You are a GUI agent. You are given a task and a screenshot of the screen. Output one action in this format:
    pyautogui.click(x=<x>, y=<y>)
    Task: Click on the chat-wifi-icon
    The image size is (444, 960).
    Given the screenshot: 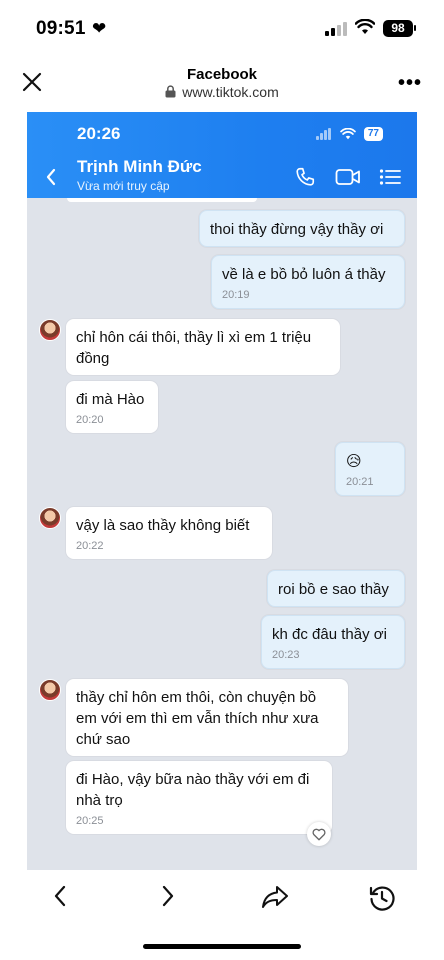 What is the action you would take?
    pyautogui.click(x=348, y=134)
    